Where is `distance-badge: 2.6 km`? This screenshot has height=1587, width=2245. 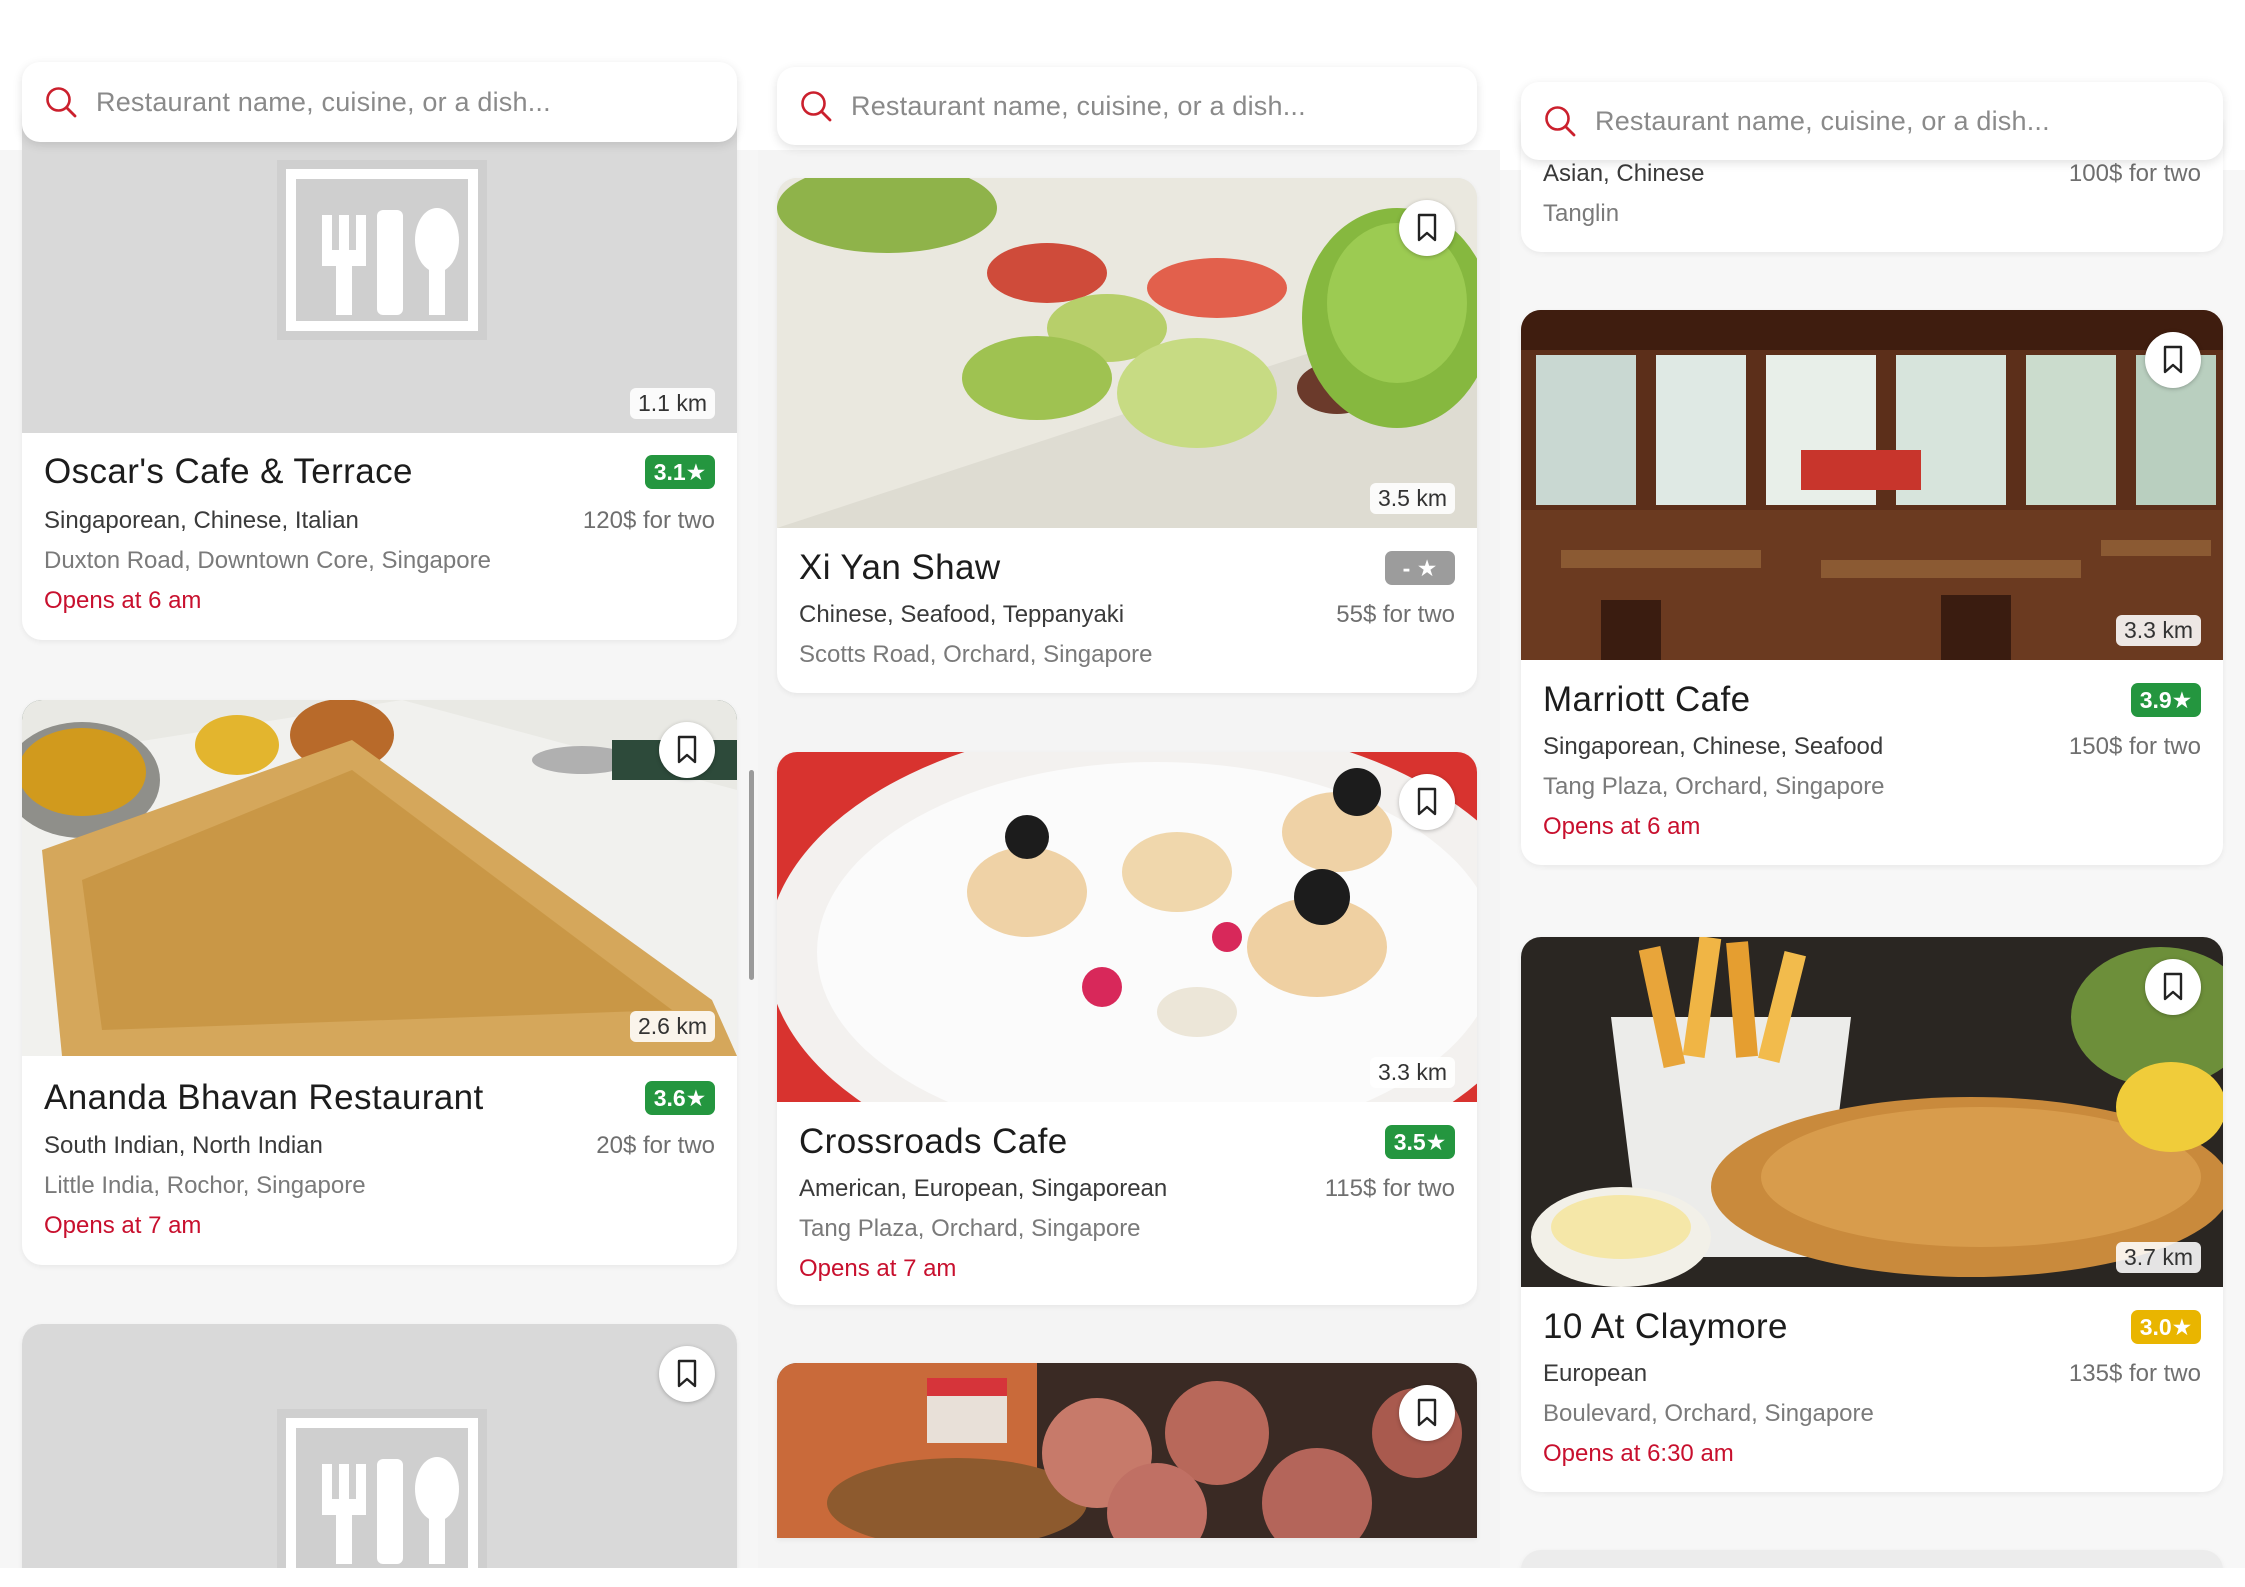 distance-badge: 2.6 km is located at coordinates (672, 1026).